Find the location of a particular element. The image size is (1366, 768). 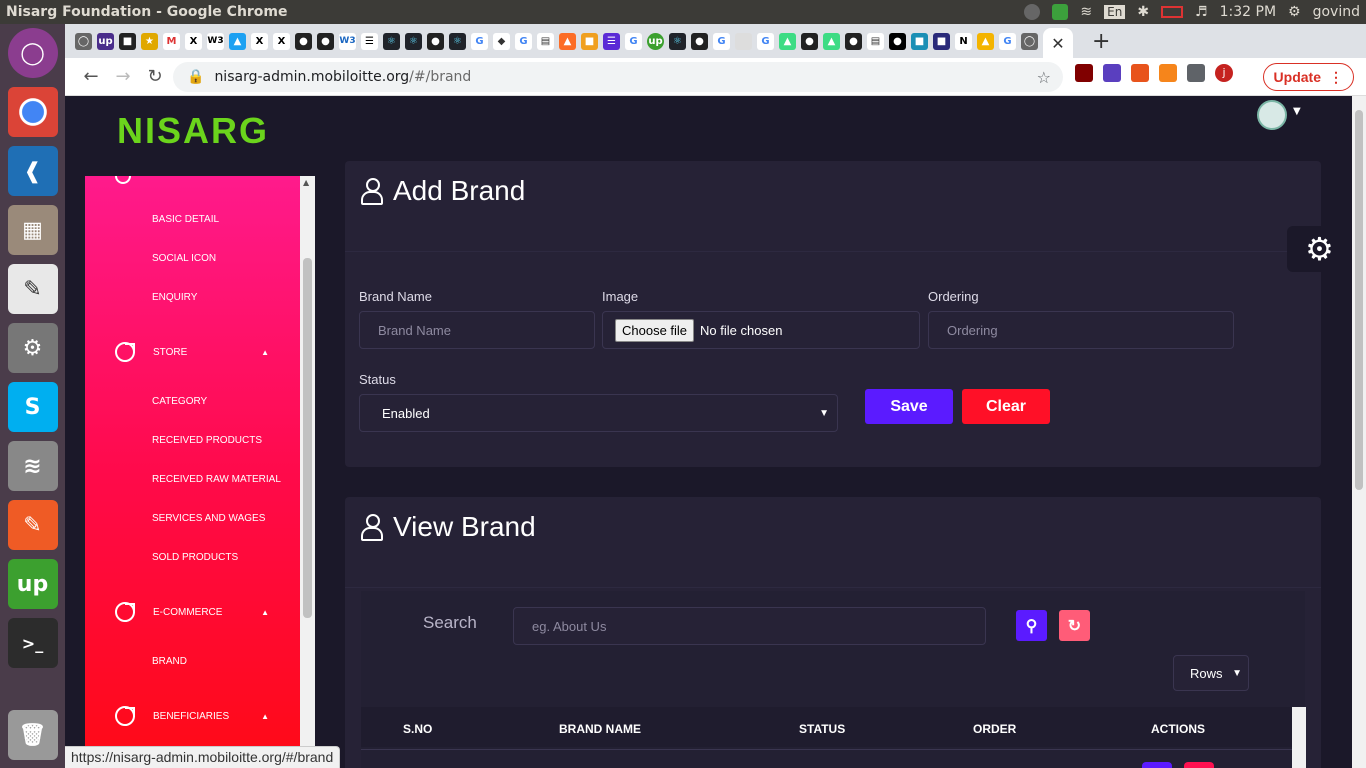

list-favicon-icon: ☰ is located at coordinates (611, 41).